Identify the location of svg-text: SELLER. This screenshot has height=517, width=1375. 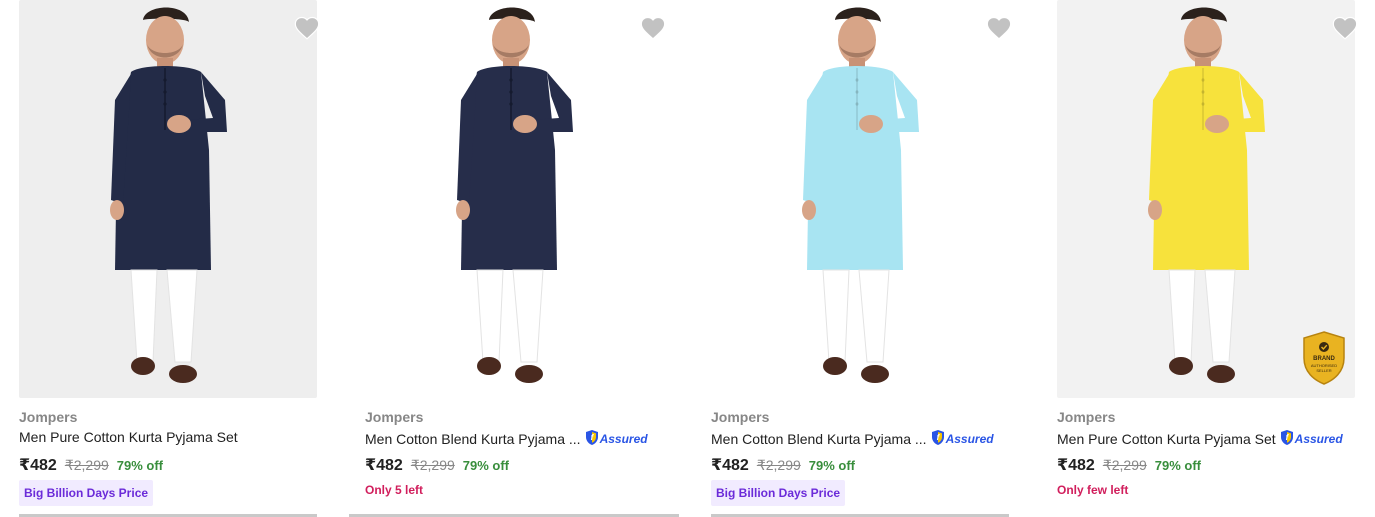
(1323, 370).